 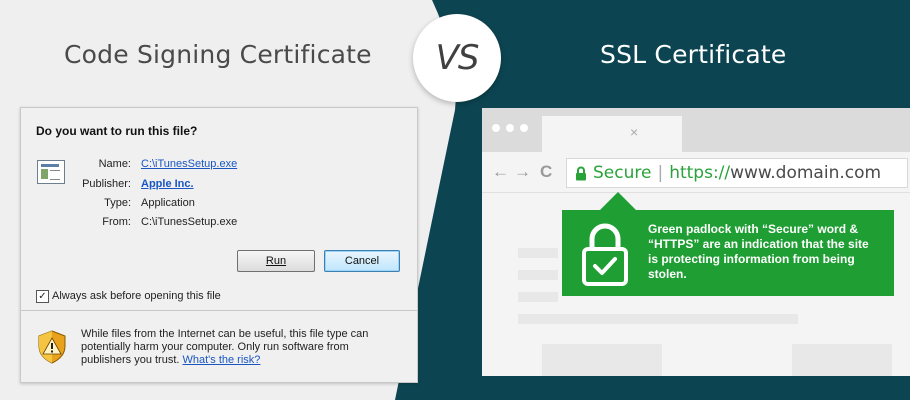 I want to click on run-button-label: Run, so click(x=276, y=261).